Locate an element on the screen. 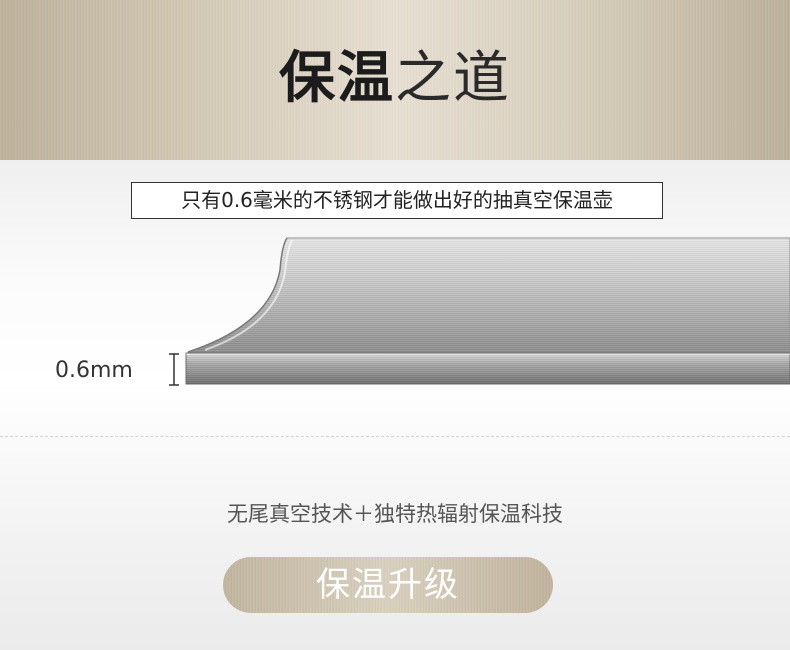 The image size is (790, 650). subtitle-box: 只有0.6毫米的不锈钢才能做出好的抽真空保温壶 is located at coordinates (397, 200).